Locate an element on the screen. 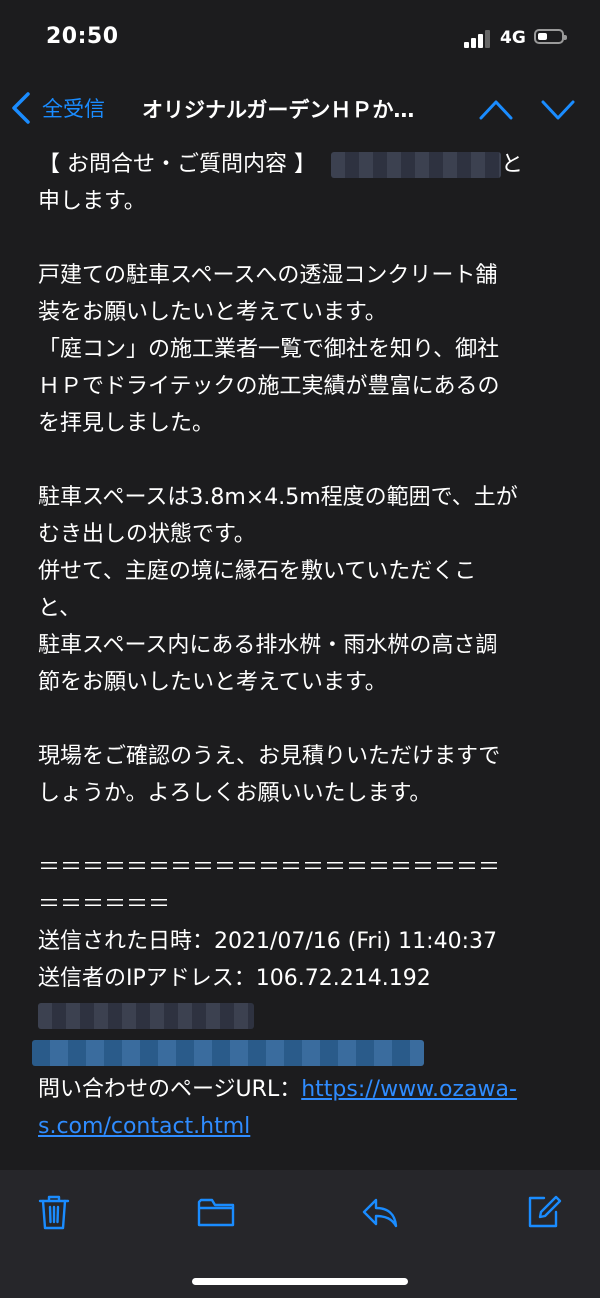 The width and height of the screenshot is (600, 1298). compose-button is located at coordinates (544, 1212).